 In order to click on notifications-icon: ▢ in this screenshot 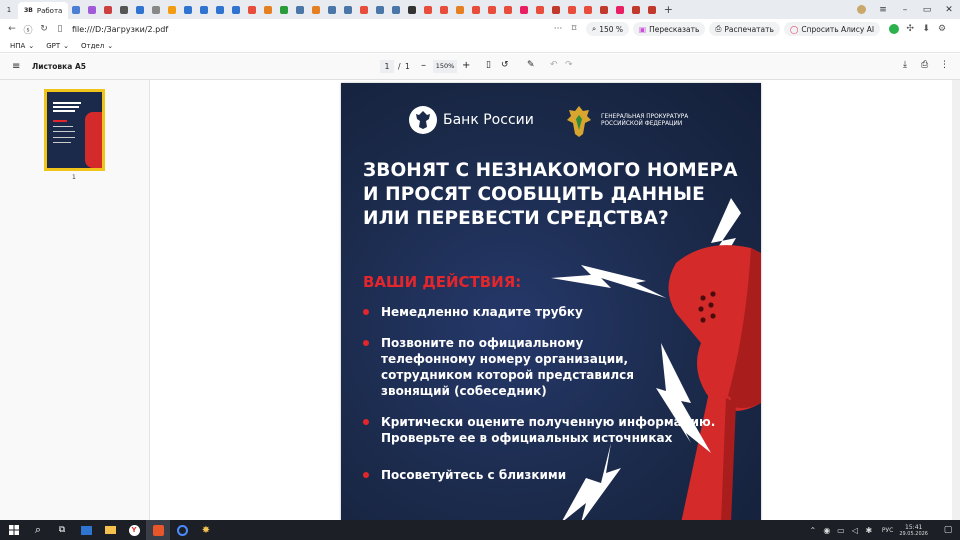, I will do `click(948, 530)`.